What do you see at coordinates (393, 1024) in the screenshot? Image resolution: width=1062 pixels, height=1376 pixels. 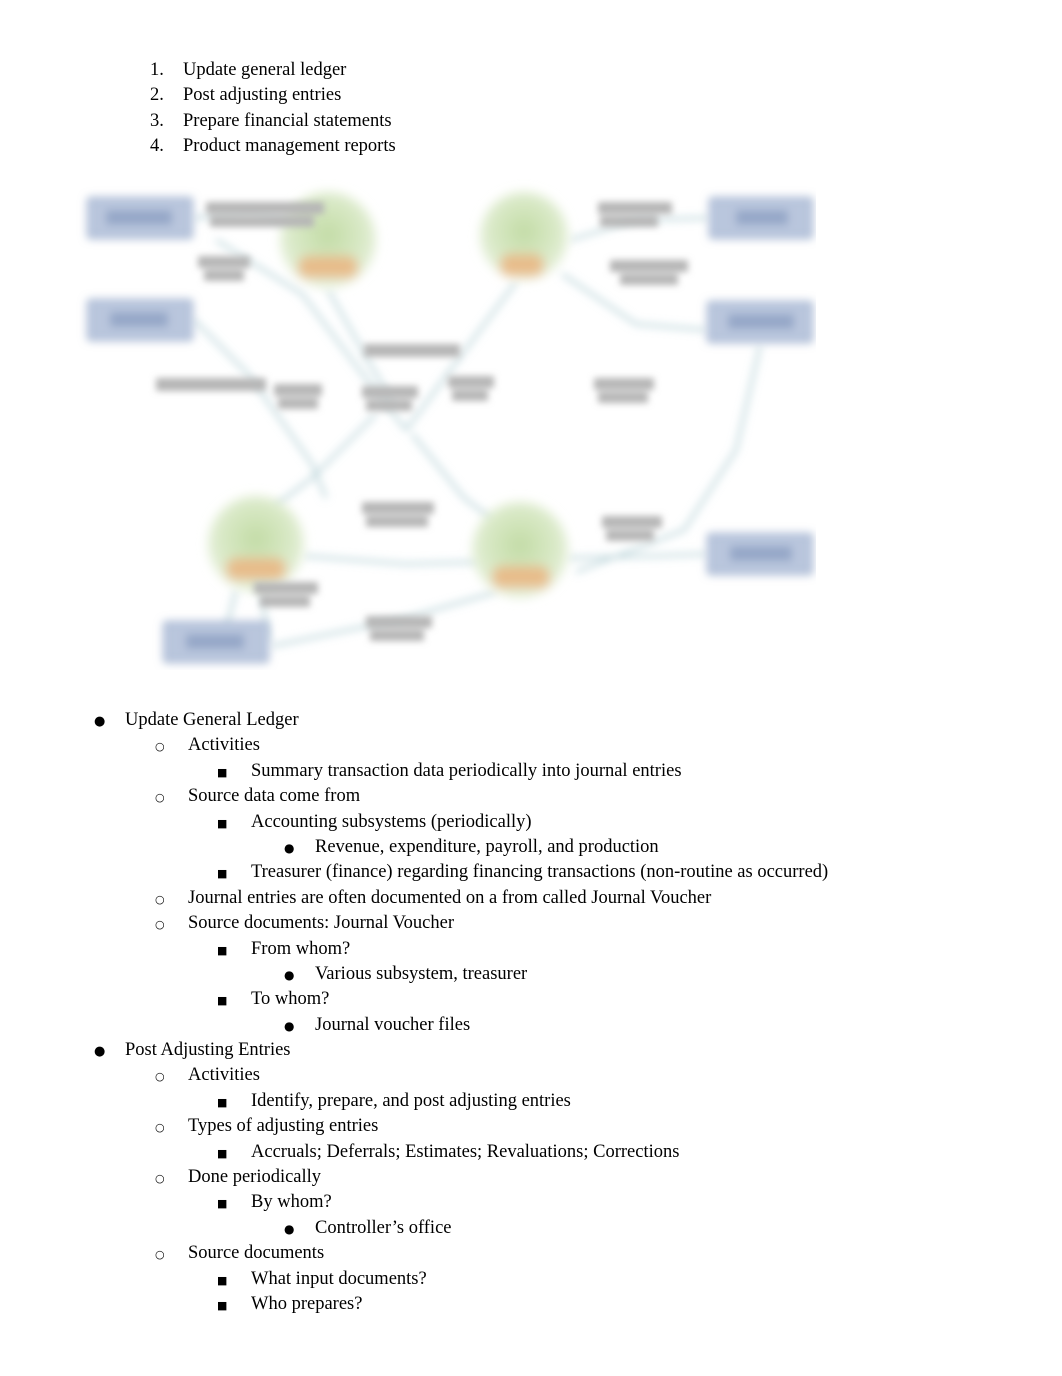 I see `outline-item-text: Journal voucher files` at bounding box center [393, 1024].